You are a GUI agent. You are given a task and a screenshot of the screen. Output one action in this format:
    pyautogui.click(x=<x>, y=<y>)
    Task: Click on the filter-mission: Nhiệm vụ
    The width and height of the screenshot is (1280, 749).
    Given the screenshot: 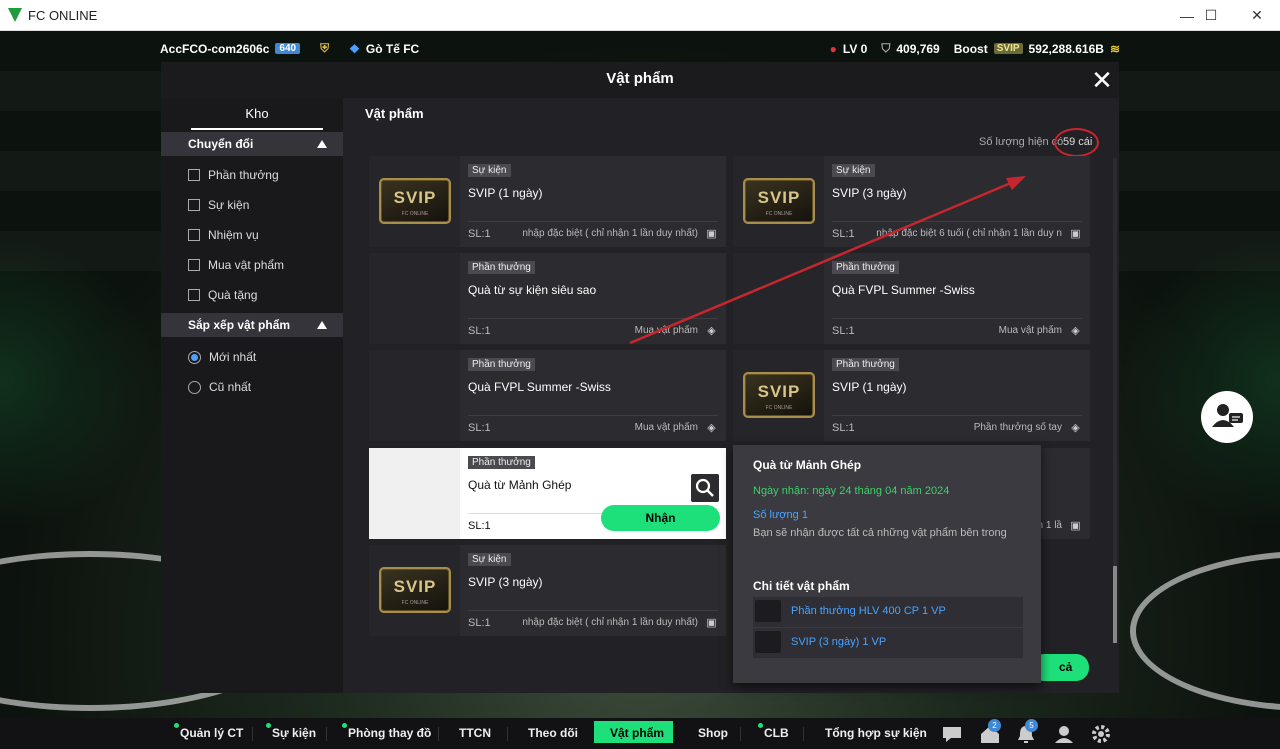 What is the action you would take?
    pyautogui.click(x=223, y=235)
    